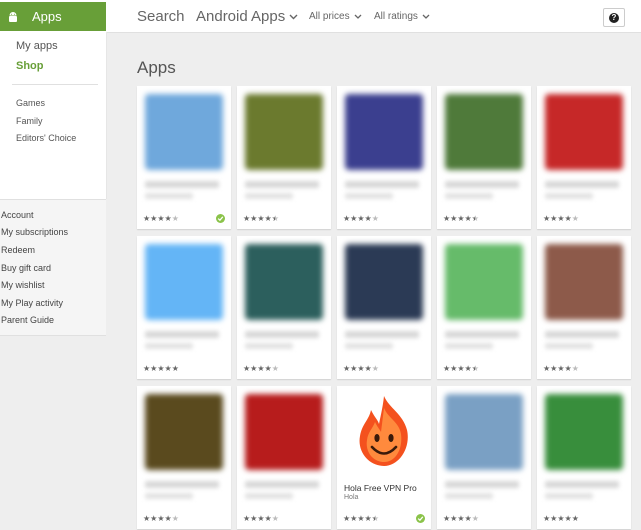  What do you see at coordinates (47, 16) in the screenshot?
I see `apps-tab-label: Apps` at bounding box center [47, 16].